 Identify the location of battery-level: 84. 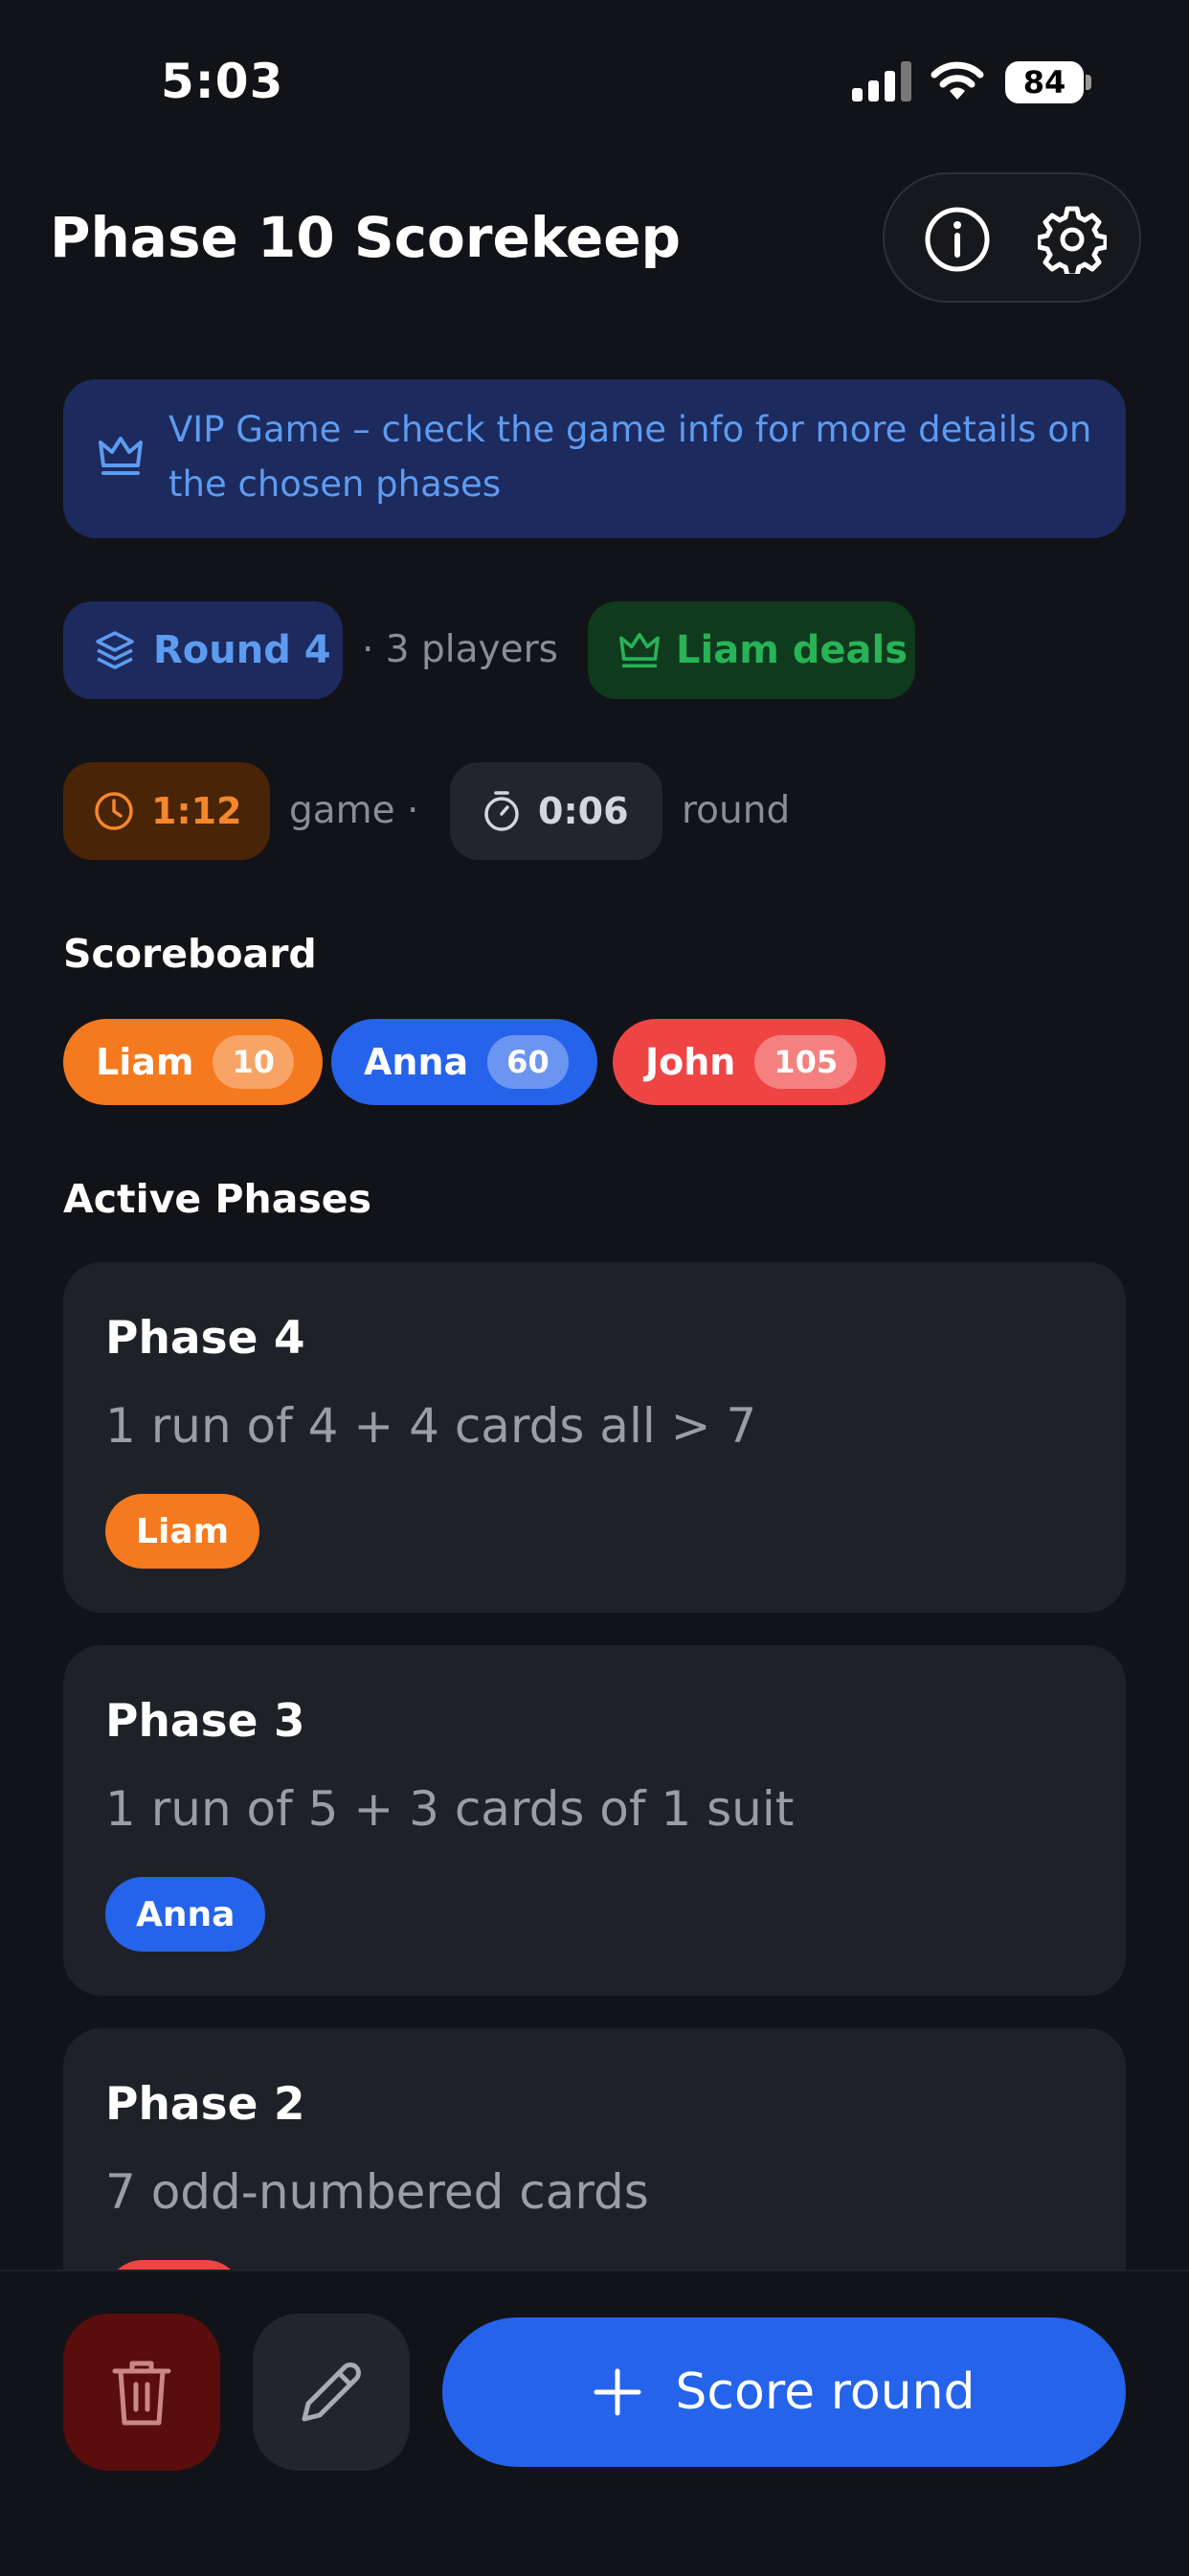
(1044, 82).